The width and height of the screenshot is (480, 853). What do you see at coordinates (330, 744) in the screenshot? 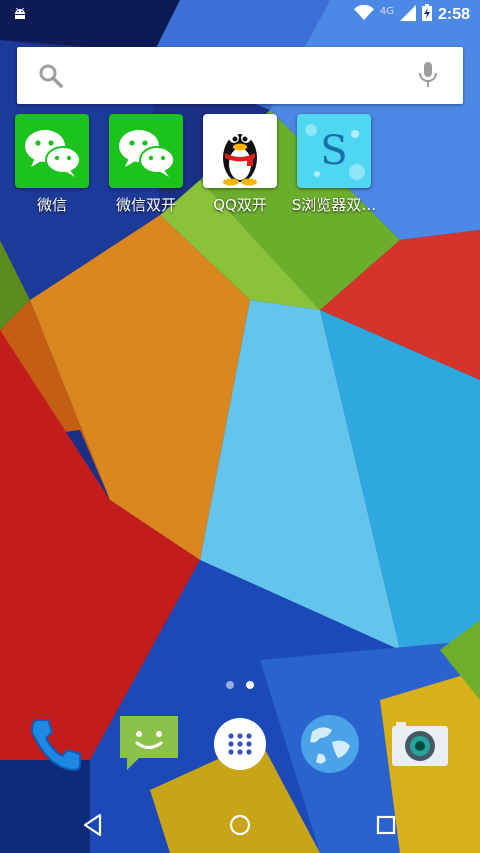
I see `browser-globe-icon` at bounding box center [330, 744].